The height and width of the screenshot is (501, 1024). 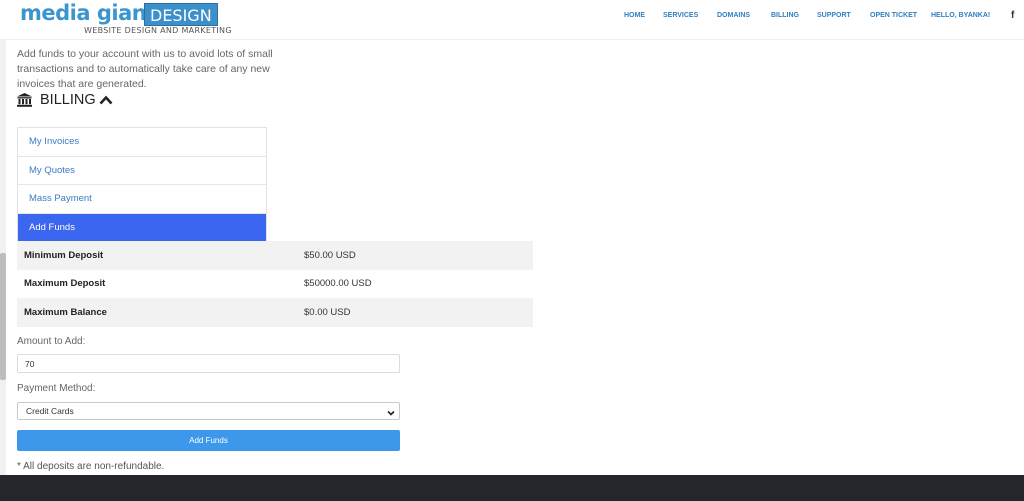 I want to click on limit-value: $50.00 USD, so click(x=330, y=255).